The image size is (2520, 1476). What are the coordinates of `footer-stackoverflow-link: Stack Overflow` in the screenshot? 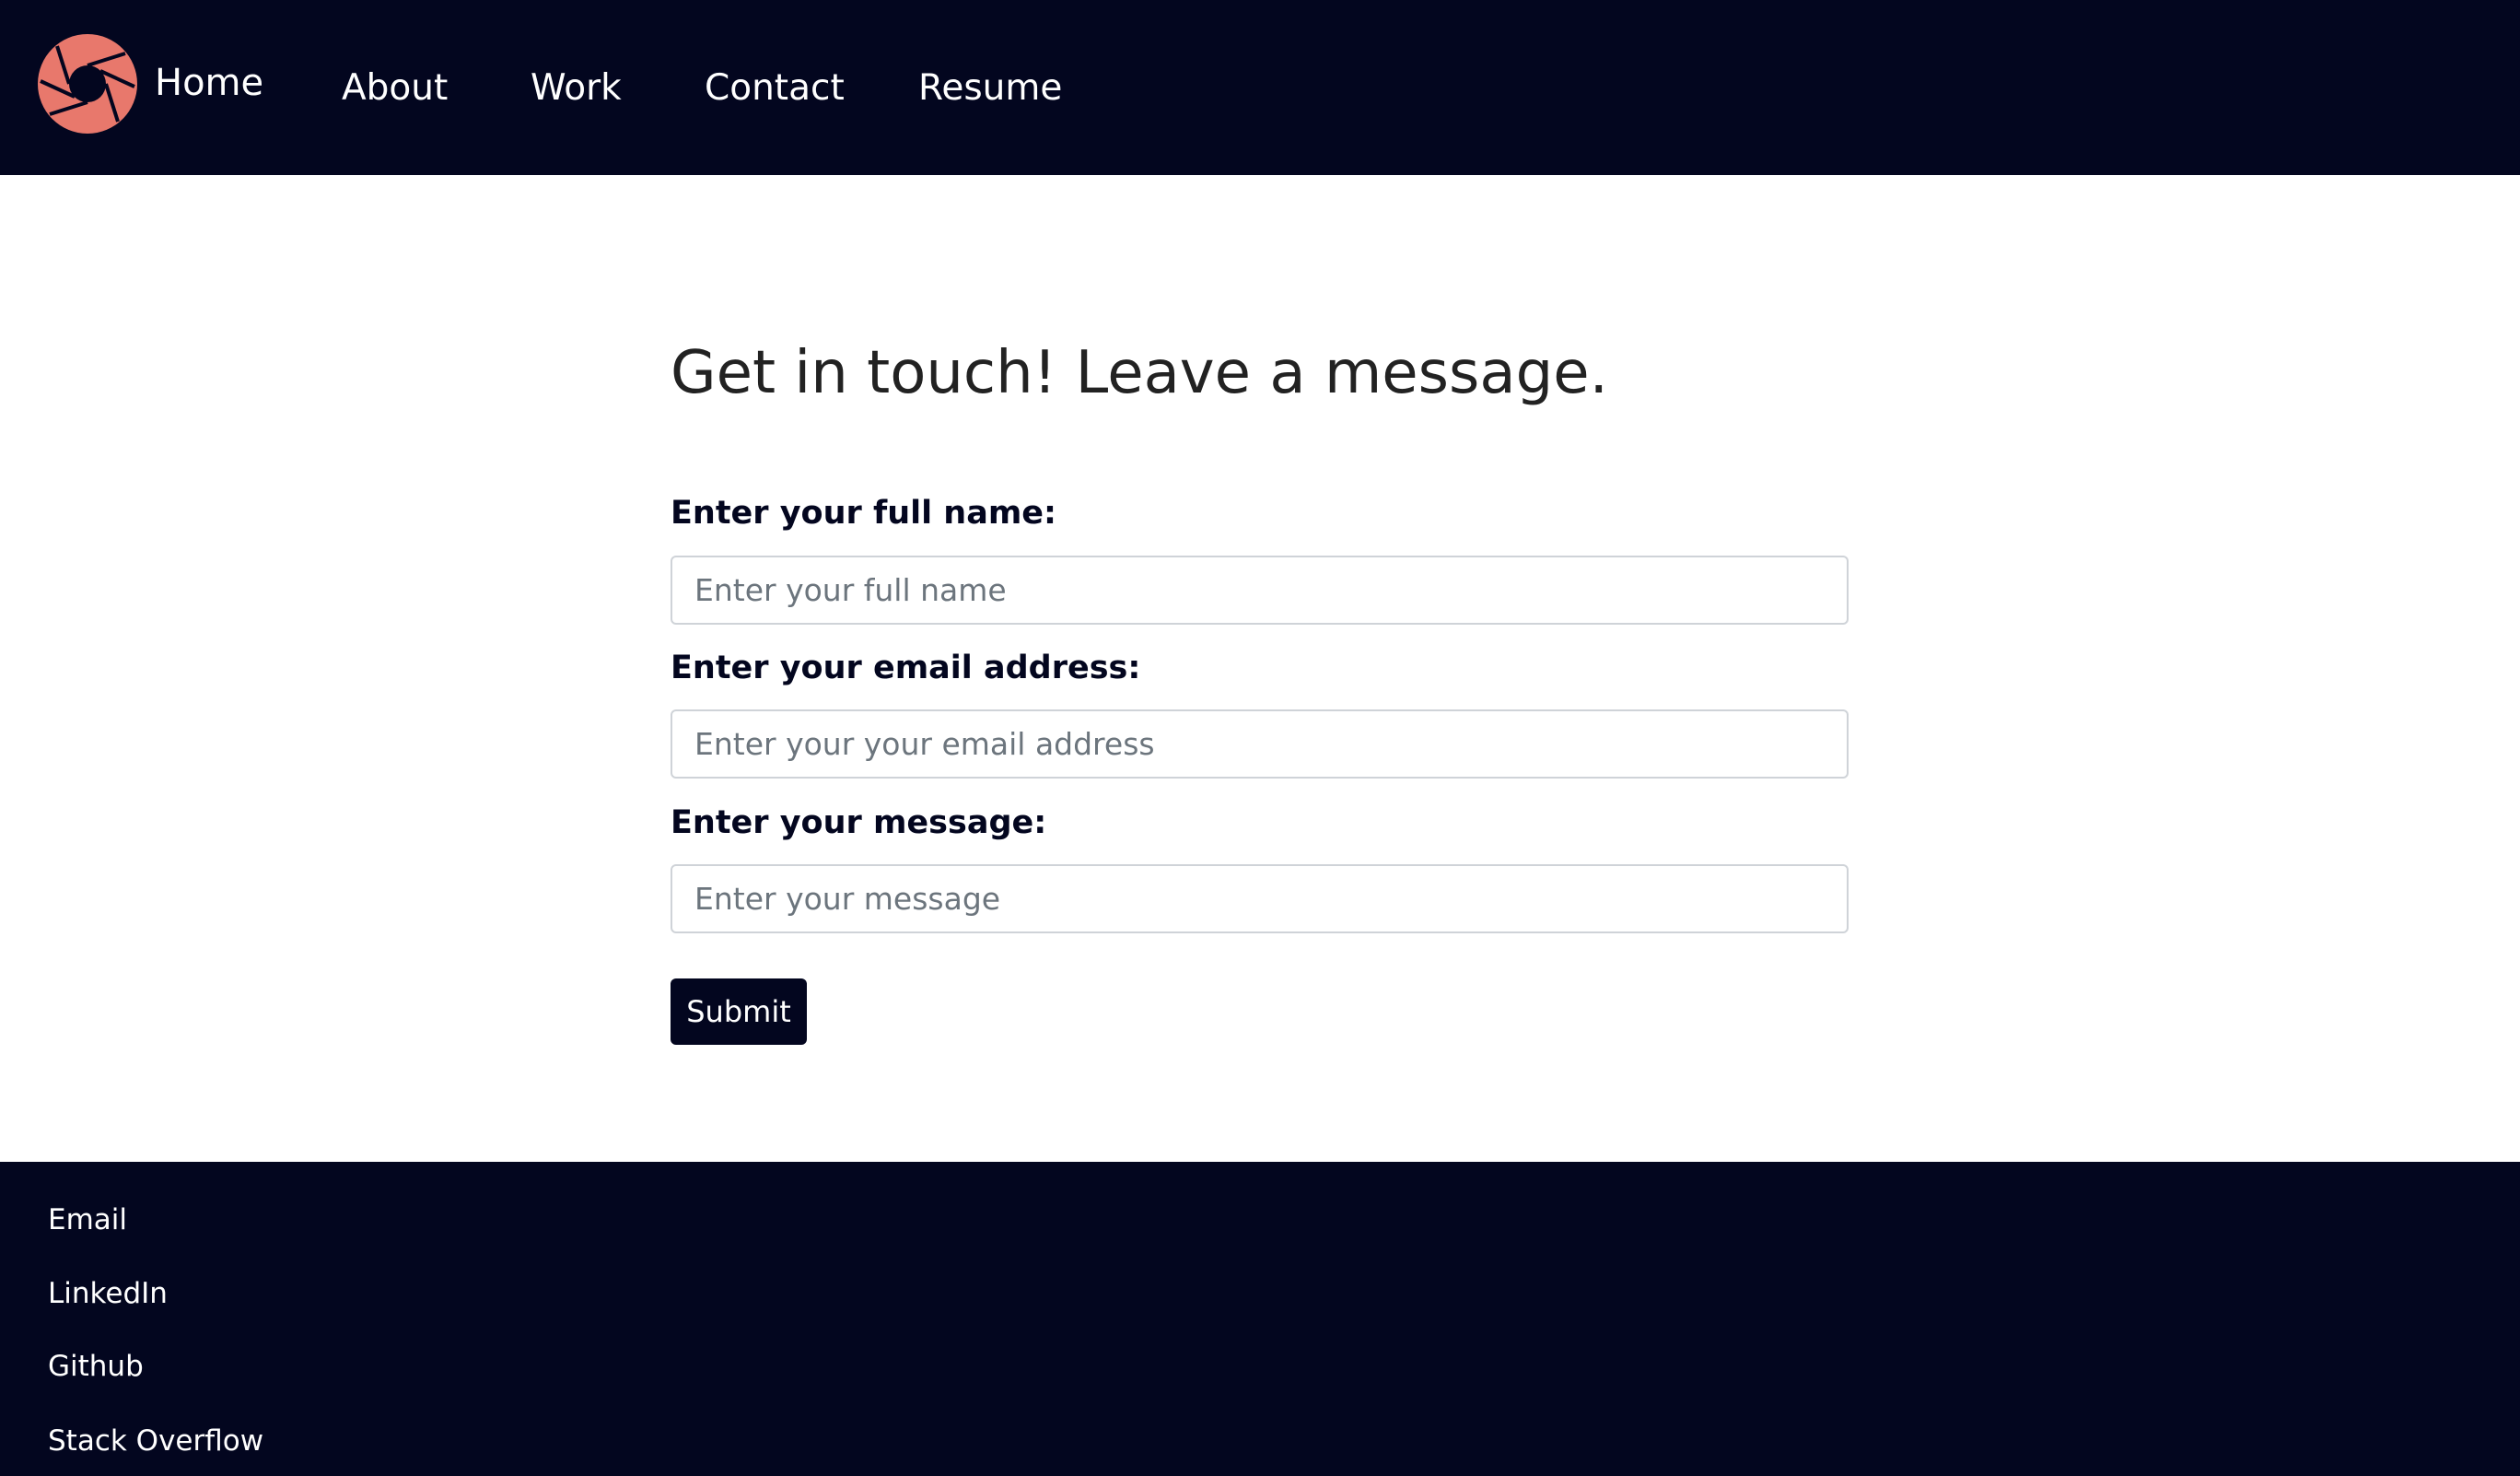 It's located at (155, 1441).